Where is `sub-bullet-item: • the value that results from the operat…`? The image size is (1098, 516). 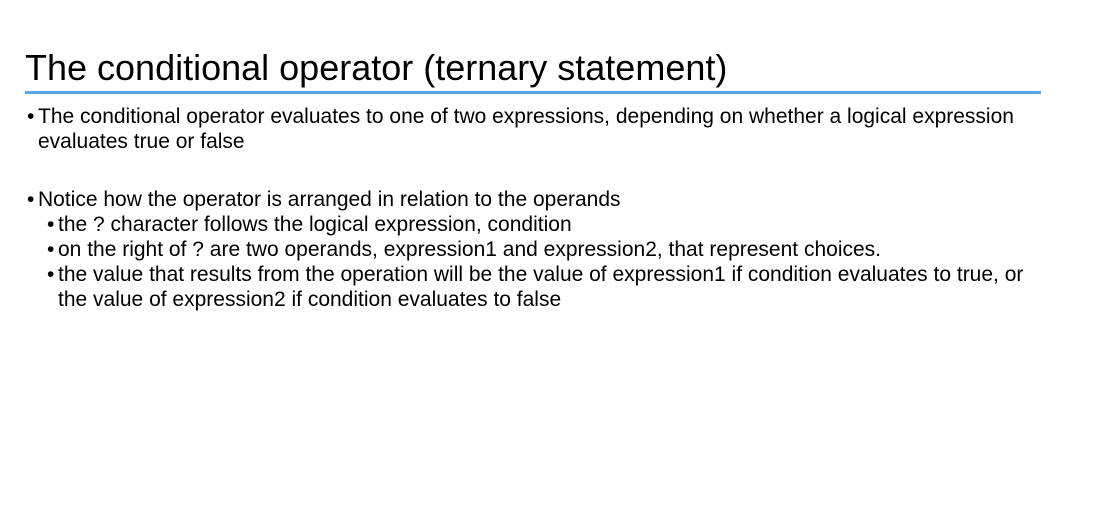 sub-bullet-item: • the value that results from the operat… is located at coordinates (540, 287).